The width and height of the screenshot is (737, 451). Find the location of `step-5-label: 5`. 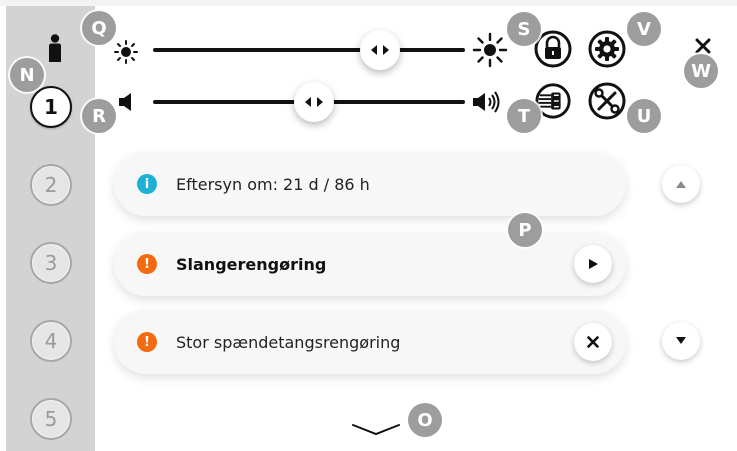

step-5-label: 5 is located at coordinates (51, 419).